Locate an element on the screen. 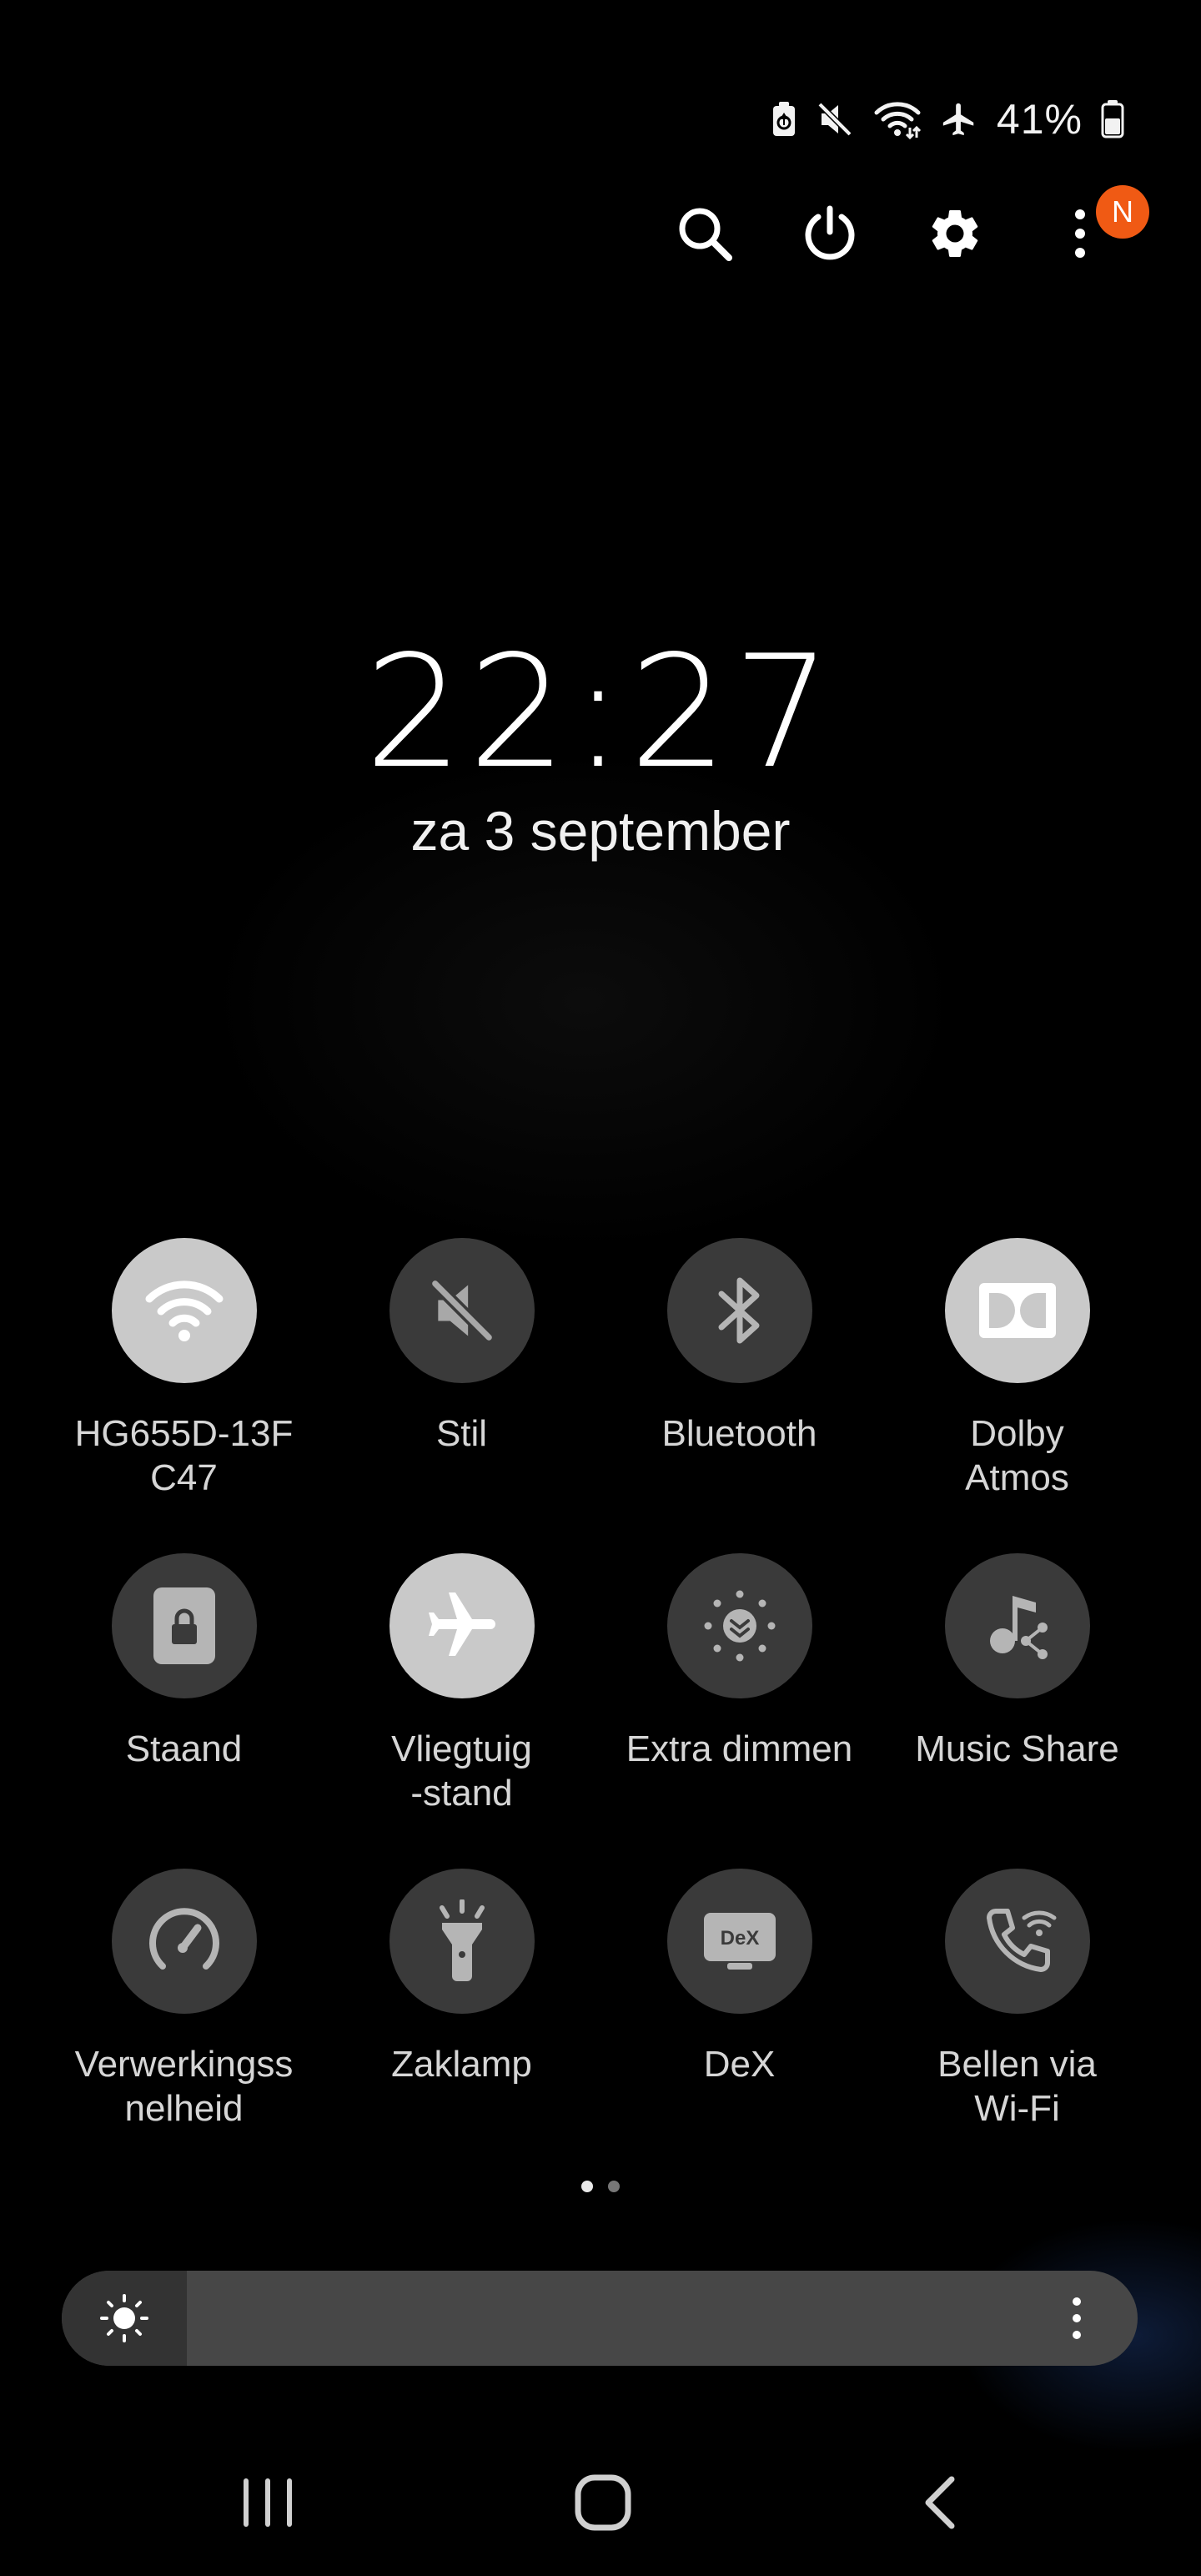  tile-label: Bellen via Wi-Fi is located at coordinates (1017, 2086).